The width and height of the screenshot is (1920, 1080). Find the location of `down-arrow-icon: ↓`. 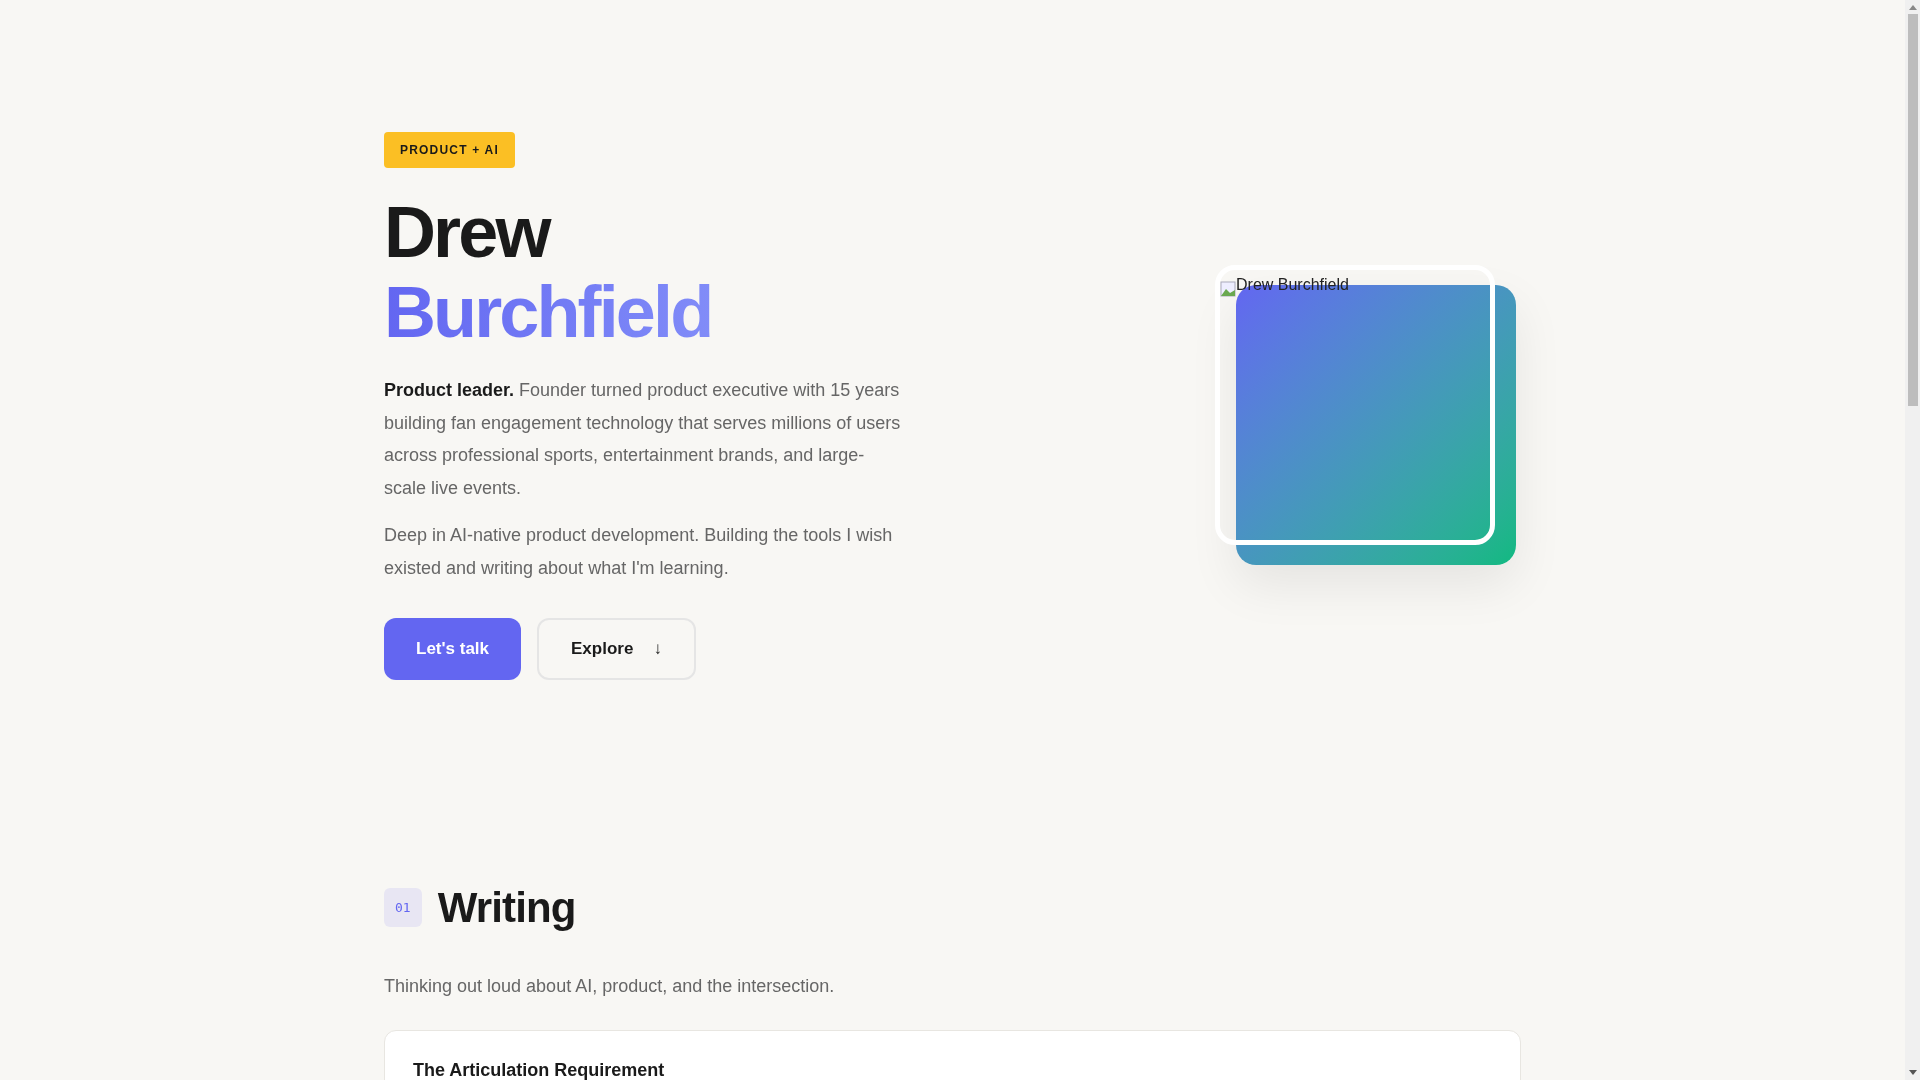

down-arrow-icon: ↓ is located at coordinates (657, 649).